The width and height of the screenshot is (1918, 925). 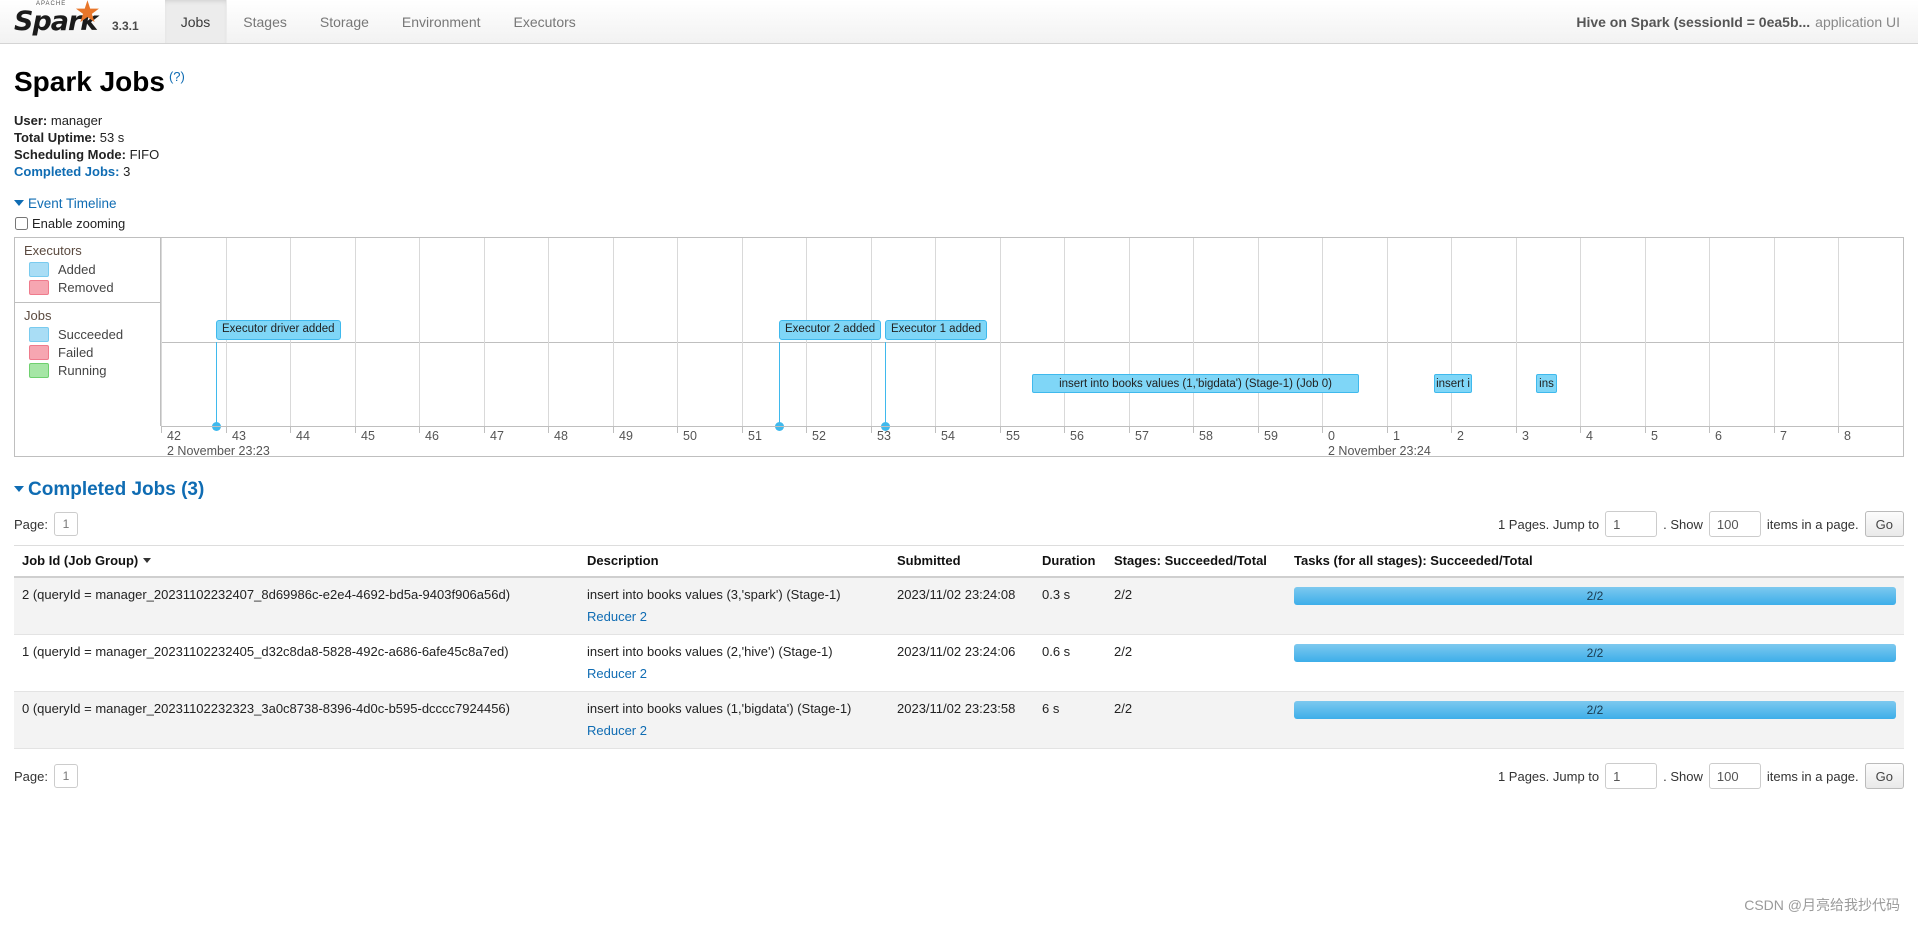 What do you see at coordinates (278, 330) in the screenshot?
I see `timeline-executor-event-label: Executor driver added` at bounding box center [278, 330].